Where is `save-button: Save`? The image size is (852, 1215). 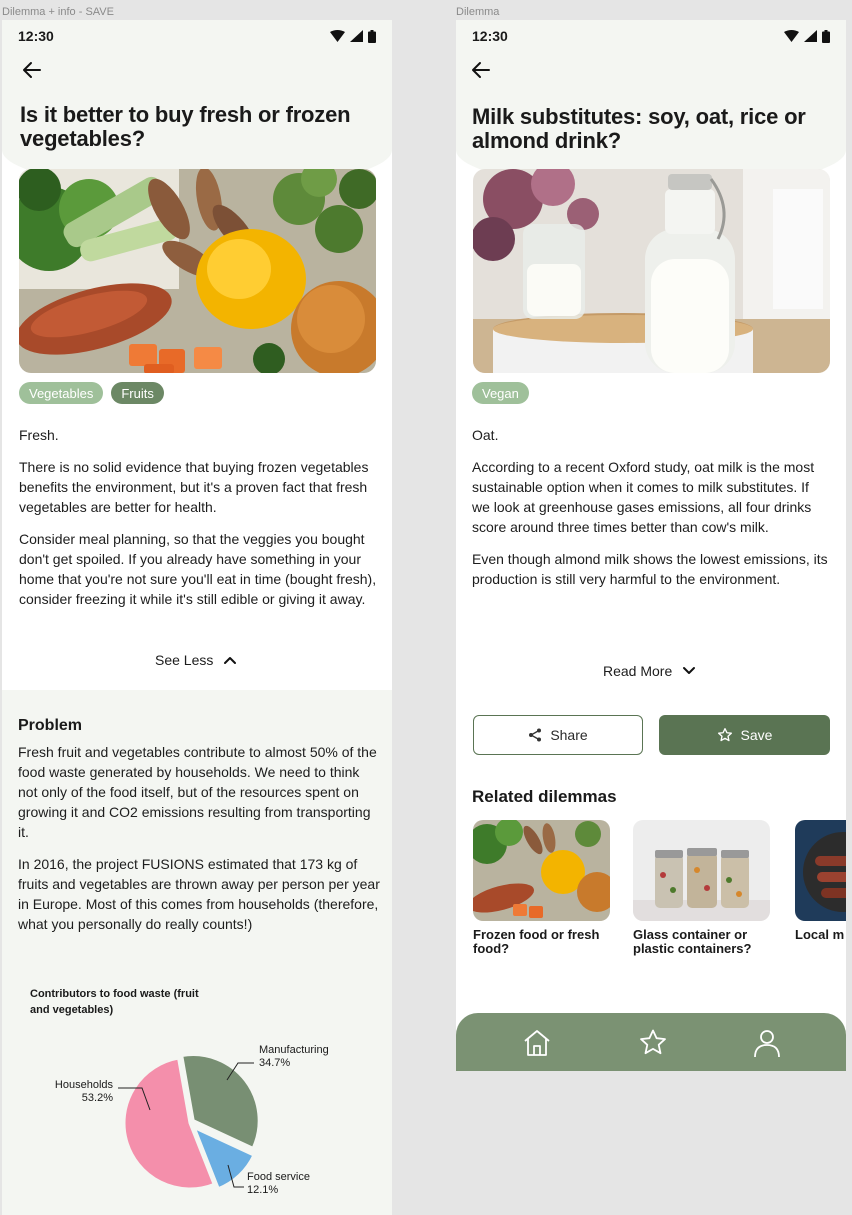
save-button: Save is located at coordinates (744, 735).